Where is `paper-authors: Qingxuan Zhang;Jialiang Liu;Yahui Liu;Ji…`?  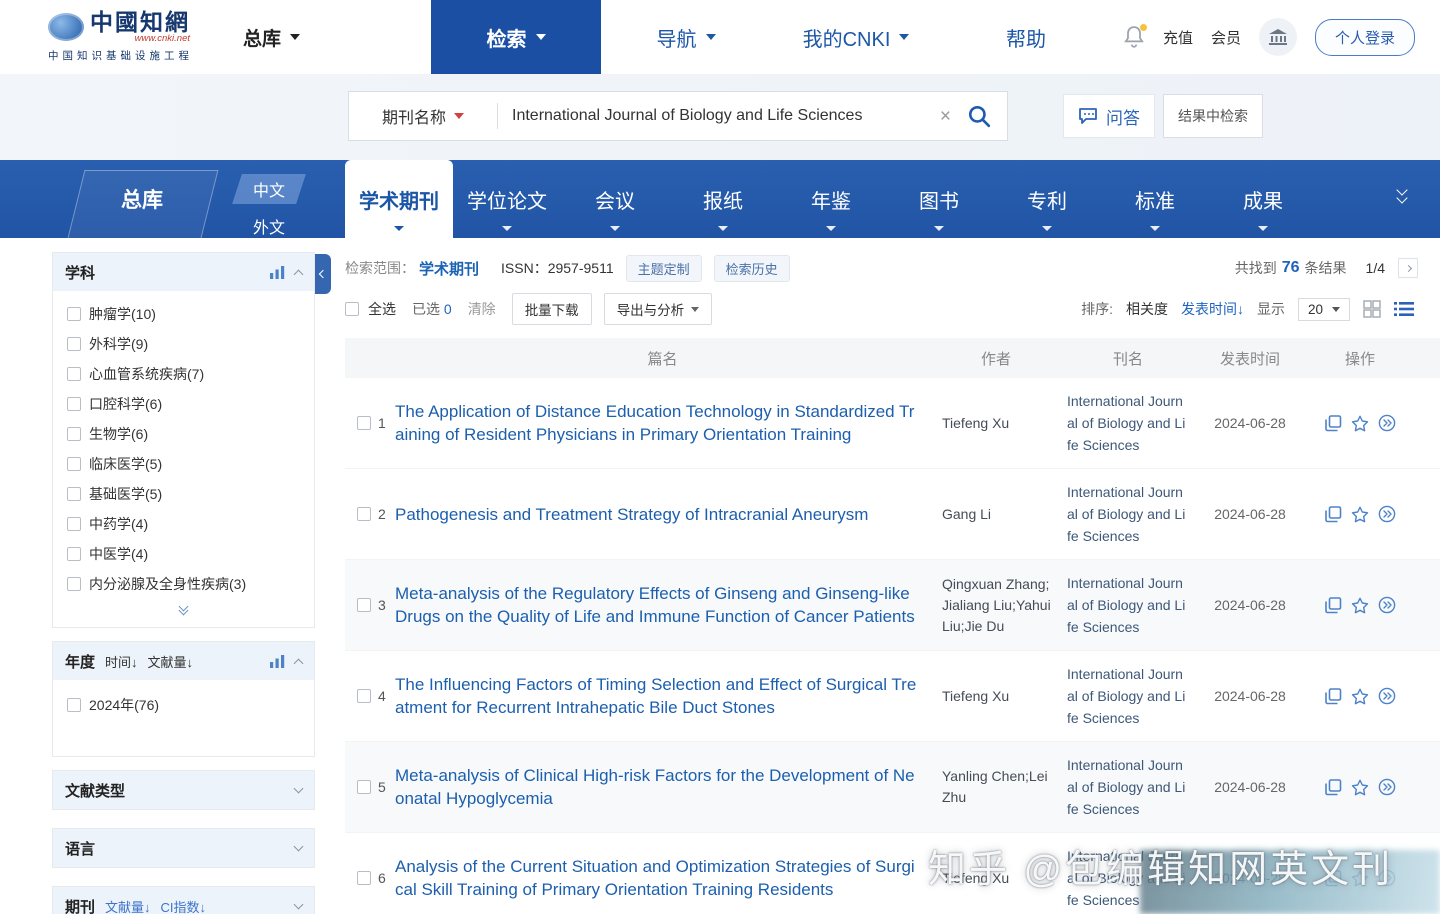 paper-authors: Qingxuan Zhang;Jialiang Liu;Yahui Liu;Ji… is located at coordinates (996, 605).